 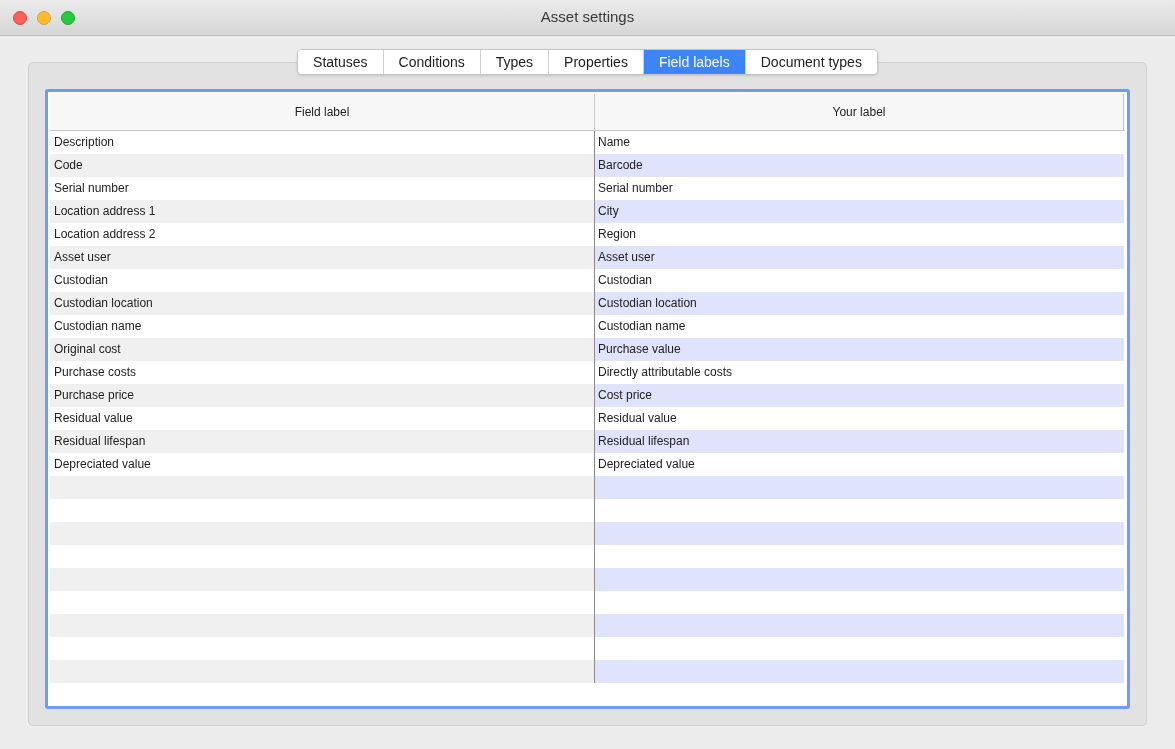 I want to click on table-cell: Cost price, so click(x=859, y=395).